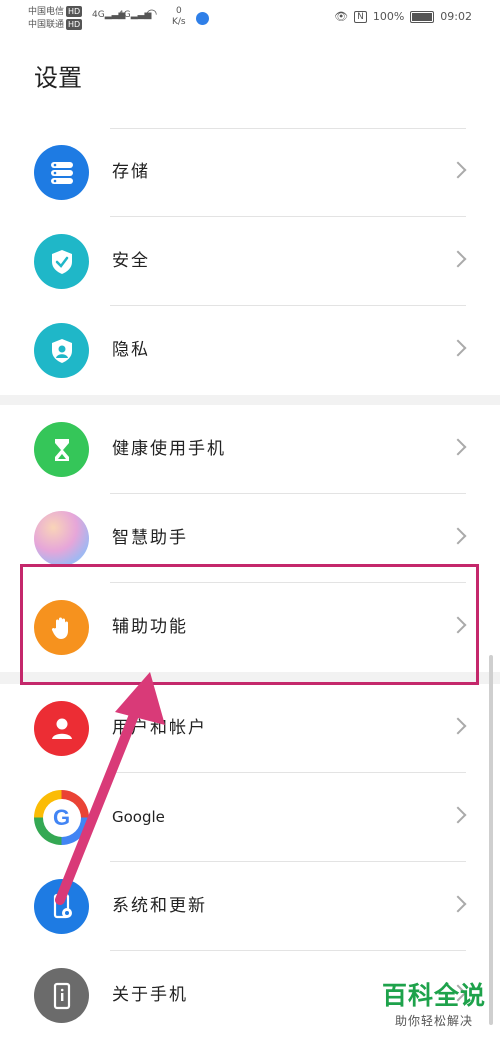 The height and width of the screenshot is (1040, 500). I want to click on carrier-info: 中国电信 HD 中国联通 HD, so click(55, 19).